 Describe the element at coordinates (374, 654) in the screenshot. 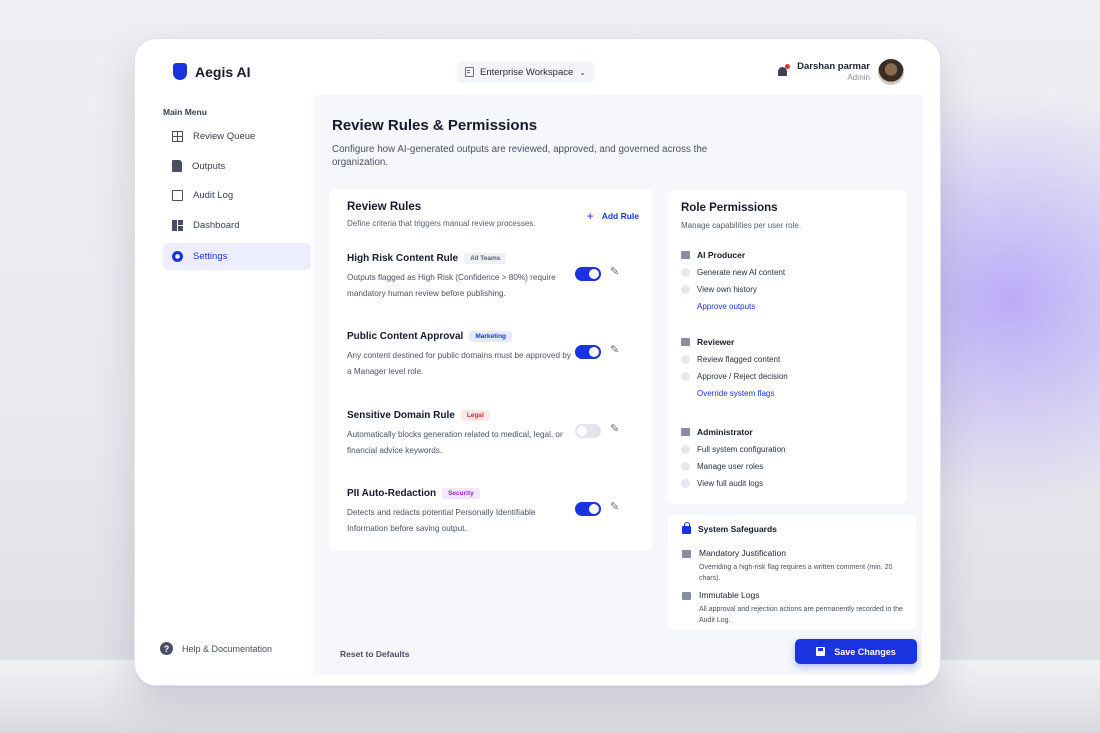

I see `reset-defaults-button: Reset to Defaults` at that location.